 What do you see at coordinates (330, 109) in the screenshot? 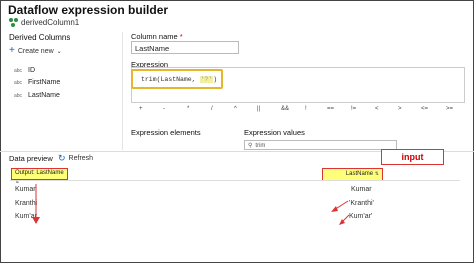
I see `operator-equal-button: ==` at bounding box center [330, 109].